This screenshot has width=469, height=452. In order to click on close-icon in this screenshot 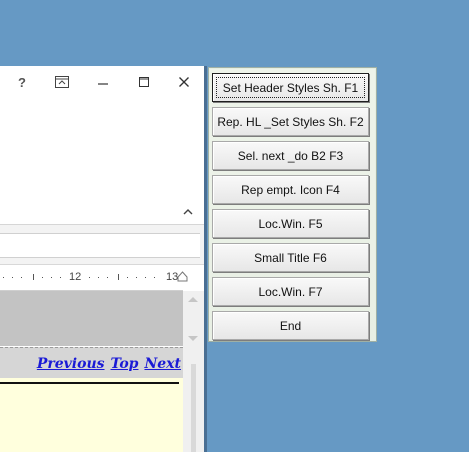, I will do `click(184, 82)`.